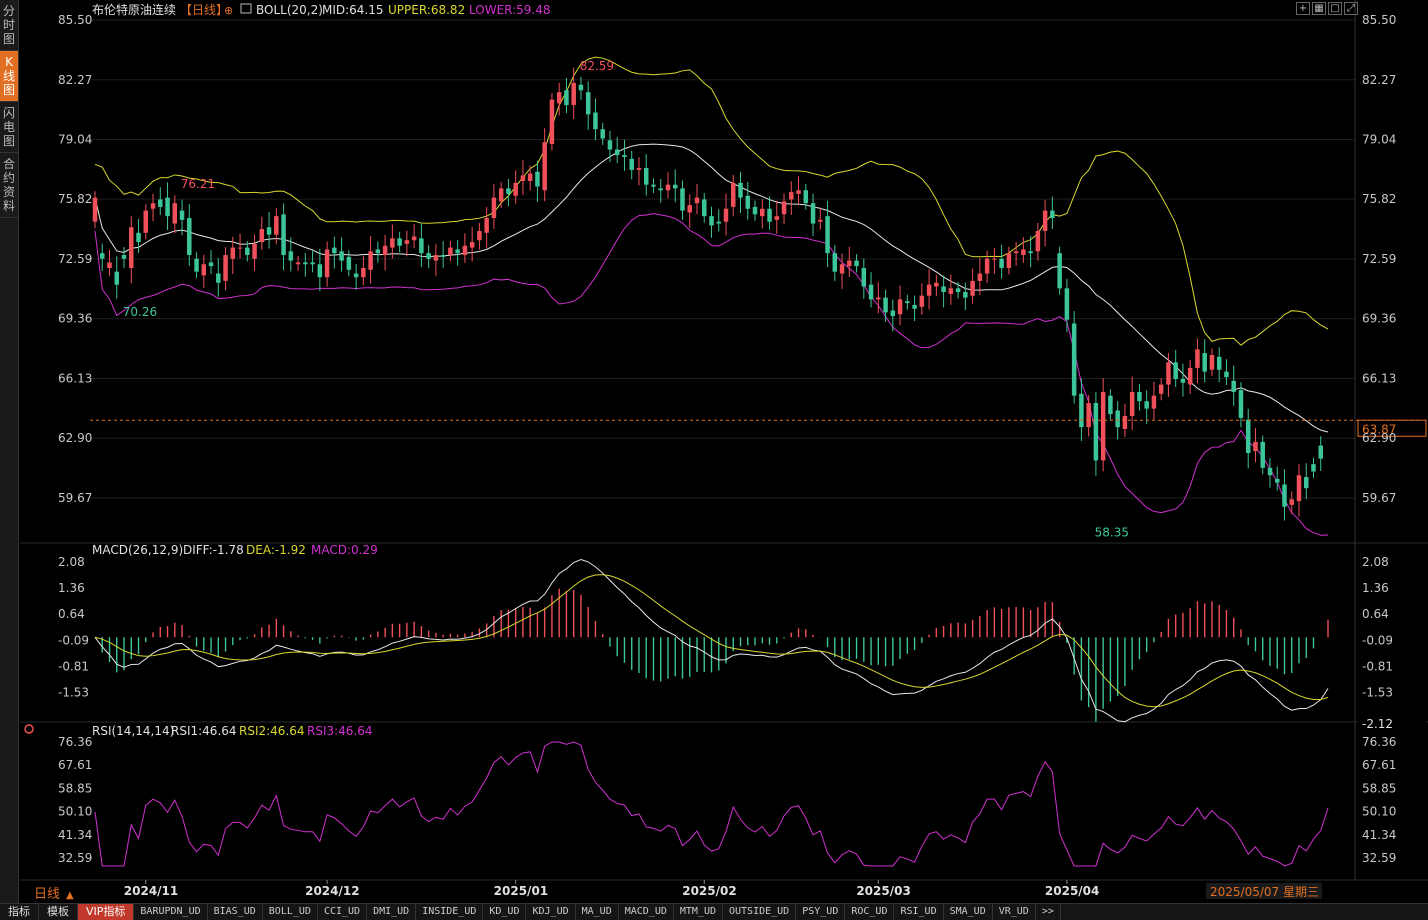 The width and height of the screenshot is (1428, 920). Describe the element at coordinates (9, 185) in the screenshot. I see `tab-contract-info: 合约资料` at that location.